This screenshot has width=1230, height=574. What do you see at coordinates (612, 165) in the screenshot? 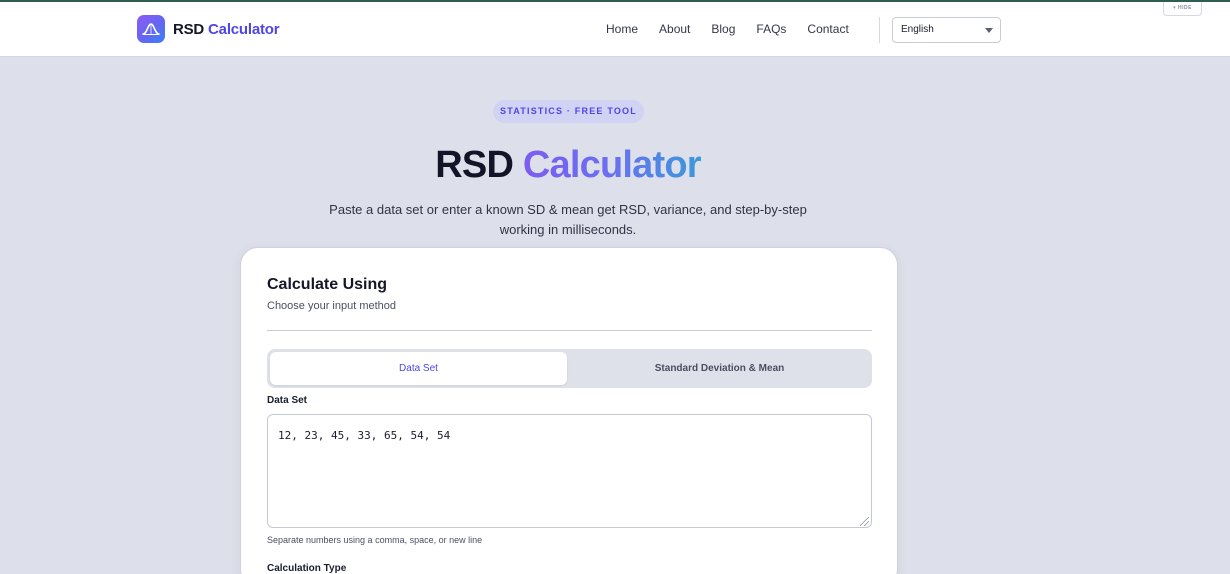
I see `page-title-calculator: Calculator` at bounding box center [612, 165].